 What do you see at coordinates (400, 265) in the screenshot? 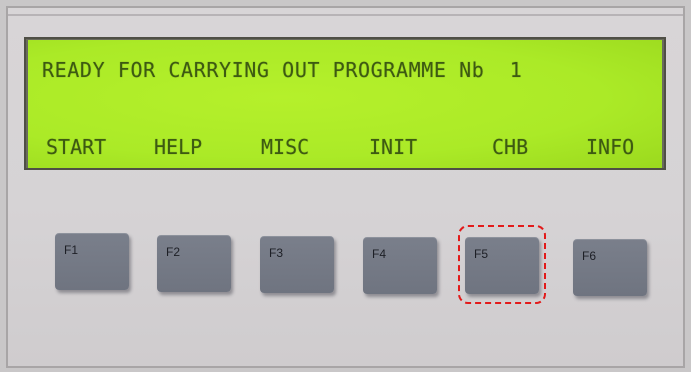
I see `f4-button: F4` at bounding box center [400, 265].